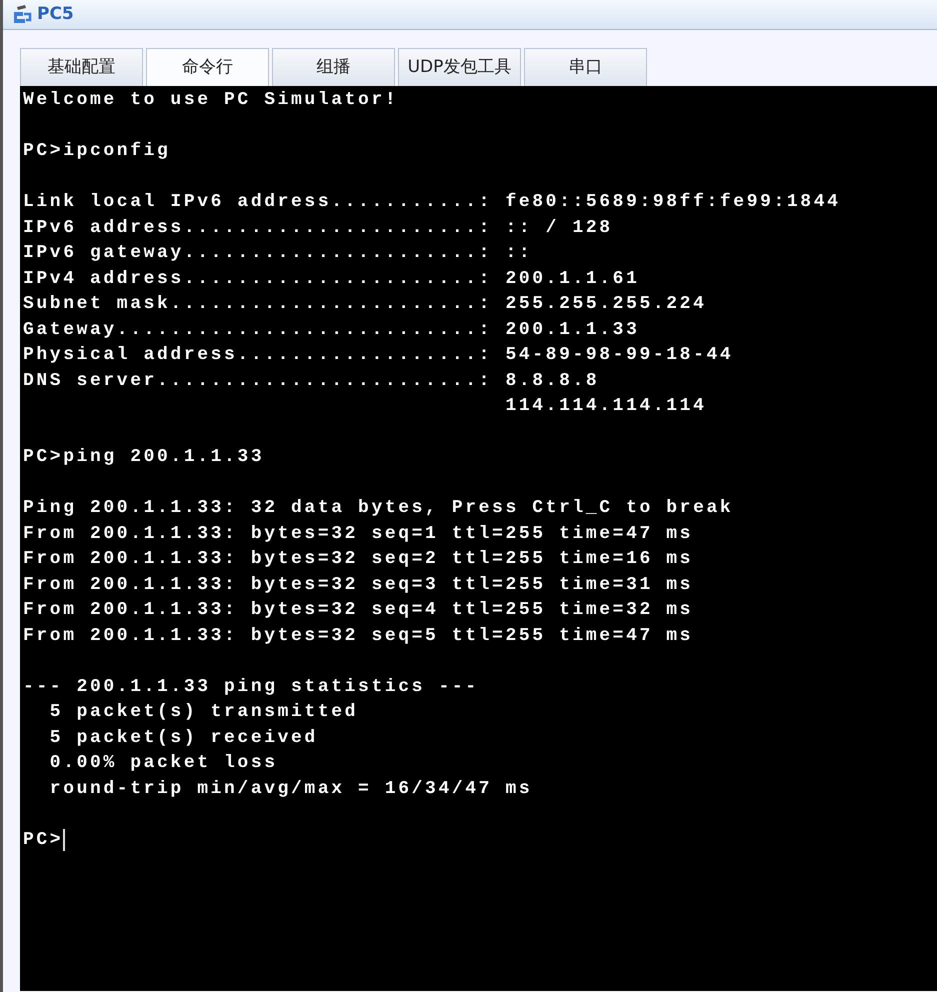 This screenshot has width=937, height=992. Describe the element at coordinates (81, 67) in the screenshot. I see `tab: 基础配置` at that location.